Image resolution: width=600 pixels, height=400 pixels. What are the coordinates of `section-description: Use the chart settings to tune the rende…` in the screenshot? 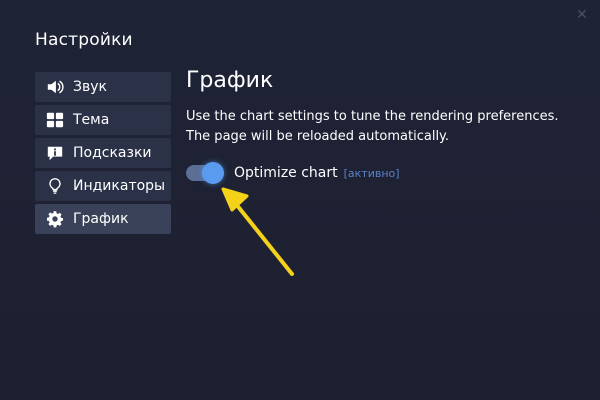 It's located at (381, 127).